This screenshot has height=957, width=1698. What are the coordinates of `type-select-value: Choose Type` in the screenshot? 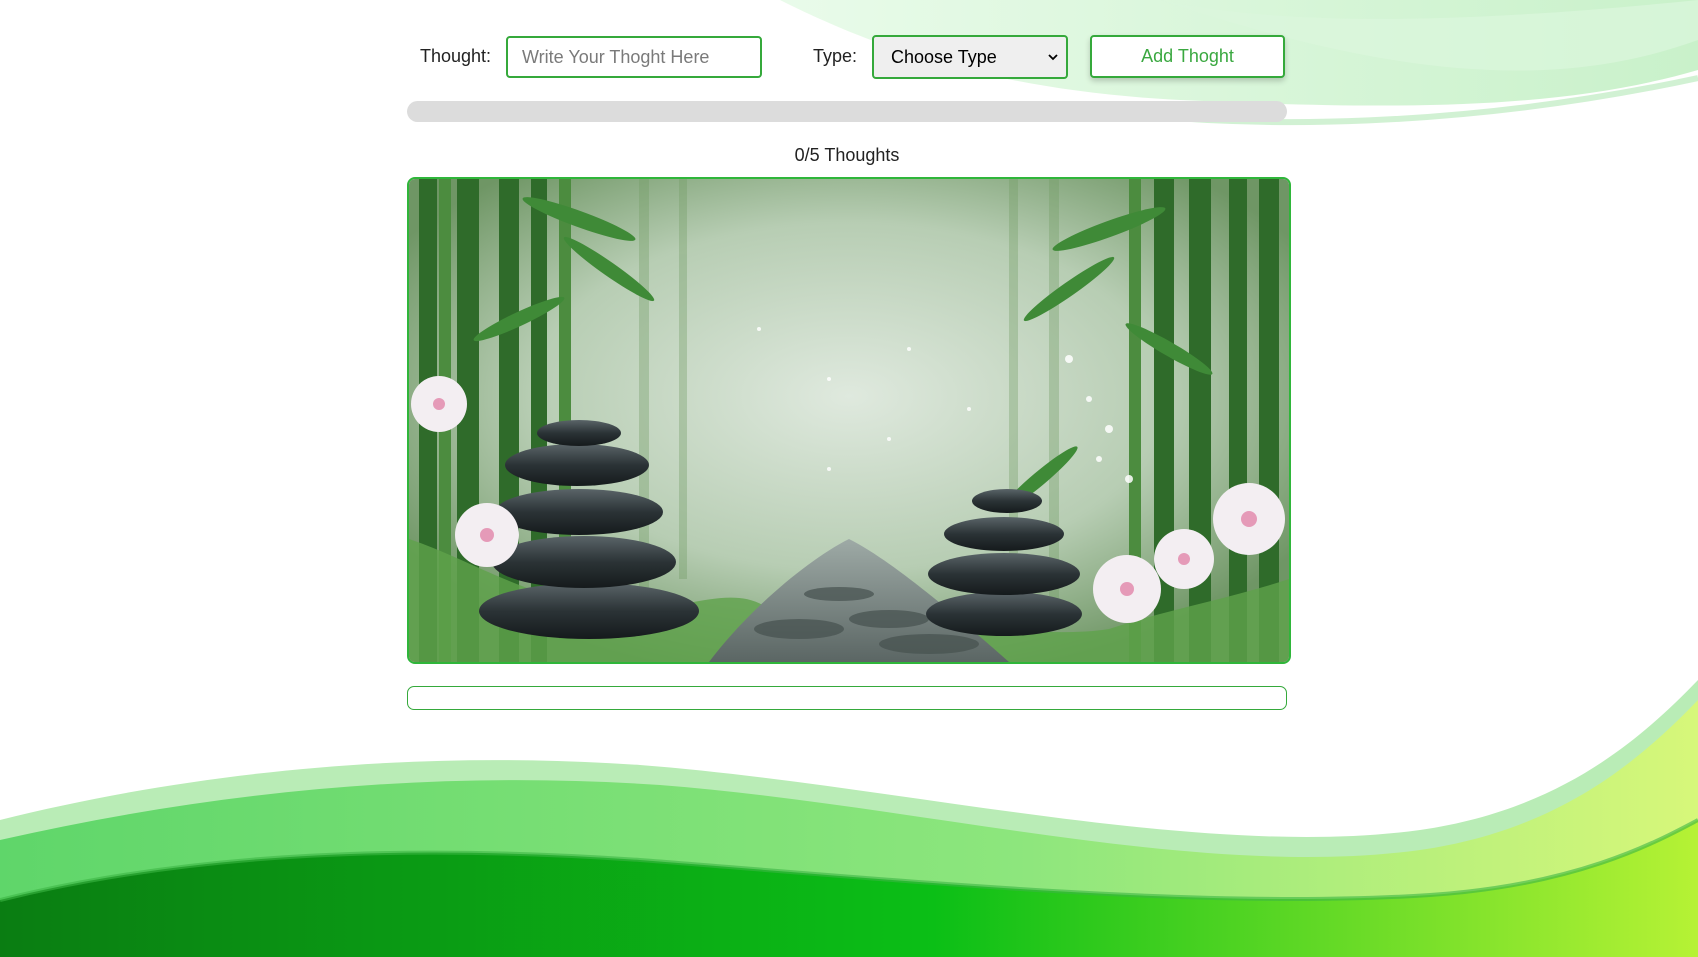 It's located at (944, 56).